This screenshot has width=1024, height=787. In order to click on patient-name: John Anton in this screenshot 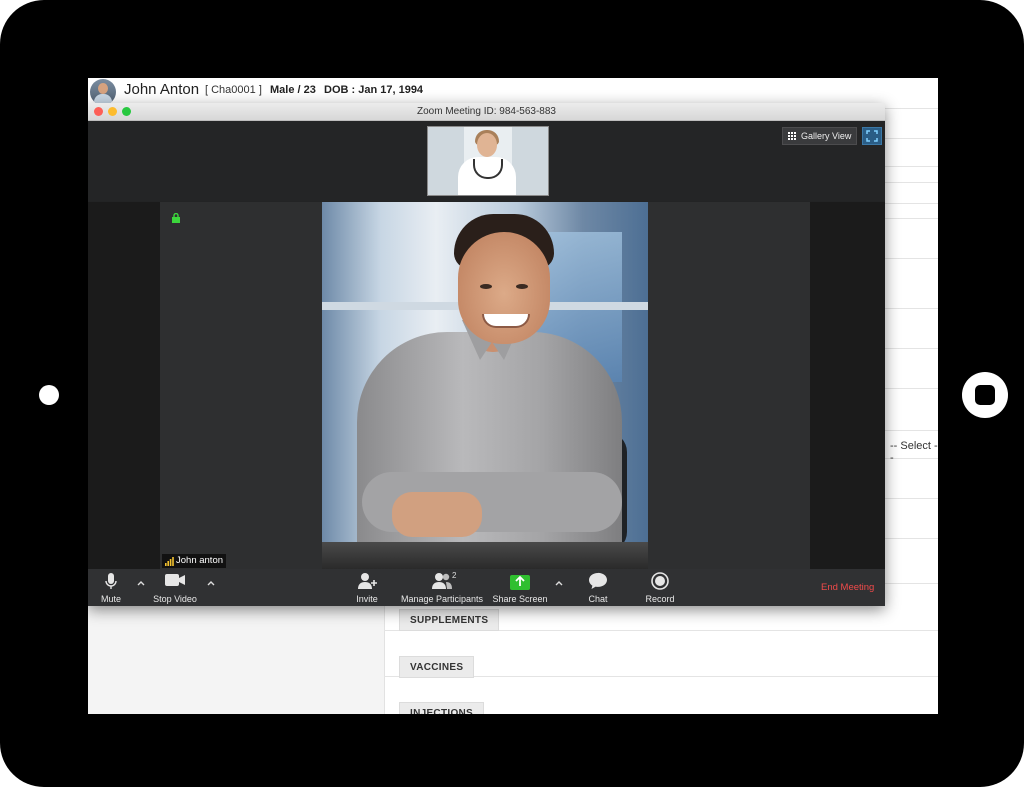, I will do `click(162, 89)`.